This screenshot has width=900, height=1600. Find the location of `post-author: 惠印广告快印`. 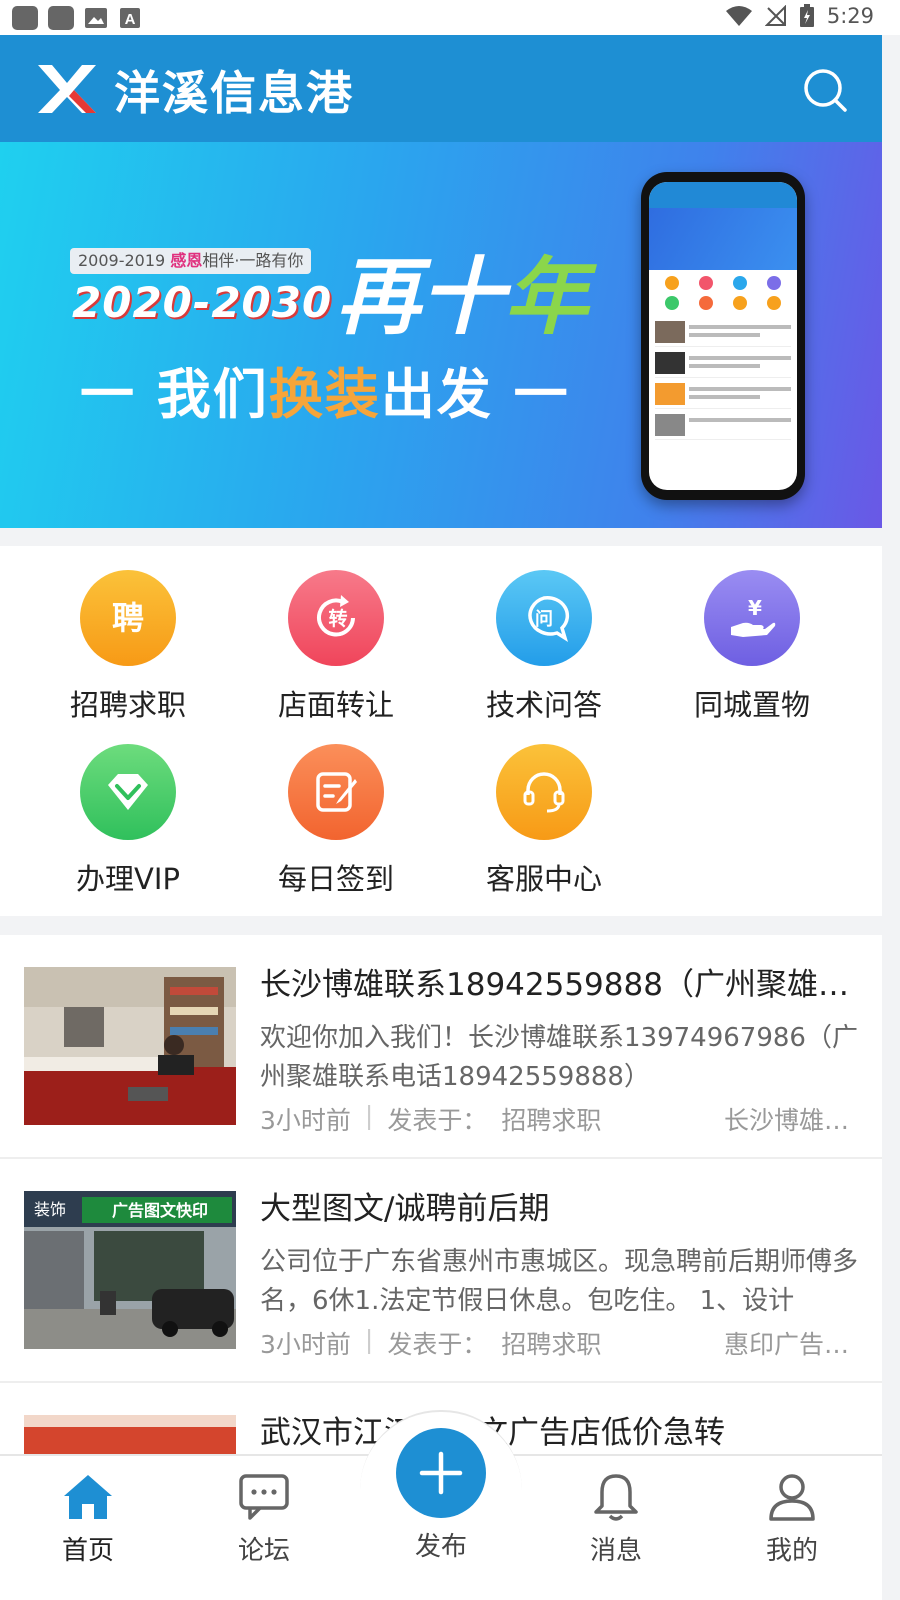

post-author: 惠印广告快印 is located at coordinates (792, 1344).